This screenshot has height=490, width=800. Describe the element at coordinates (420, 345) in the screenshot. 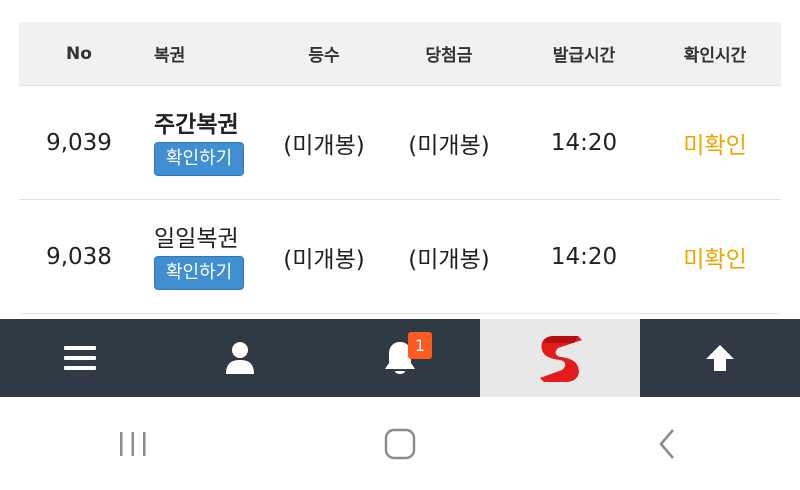

I see `notification-badge: 1` at that location.